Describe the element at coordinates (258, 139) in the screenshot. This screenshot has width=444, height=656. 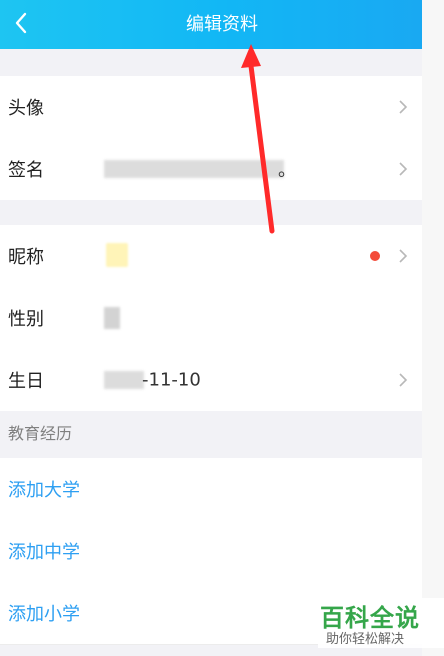
I see `annotation-arrow-icon` at that location.